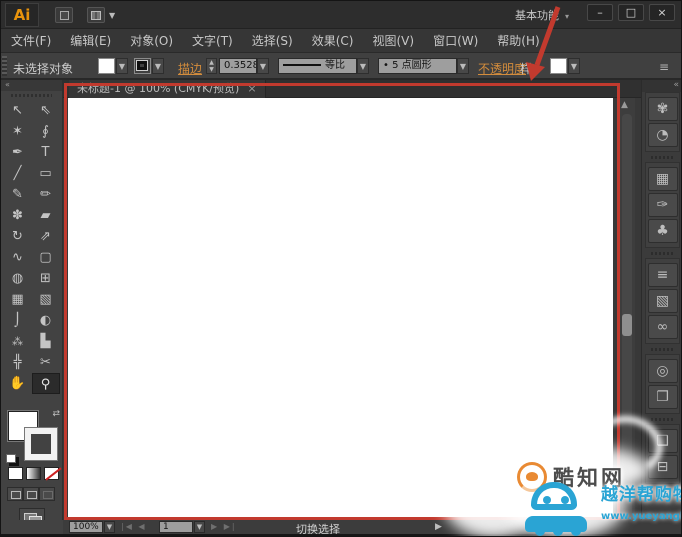 The image size is (682, 537). Describe the element at coordinates (631, 12) in the screenshot. I see `maximize-button: □` at that location.